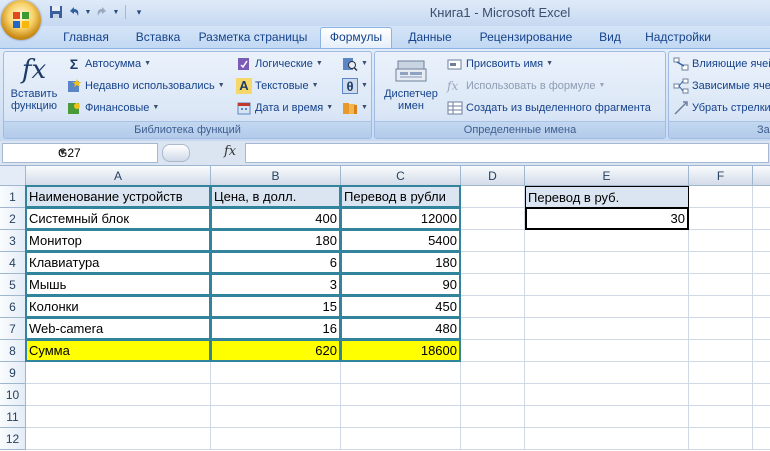 The image size is (770, 451). I want to click on name-box-dropdown-icon: ▼, so click(106, 152).